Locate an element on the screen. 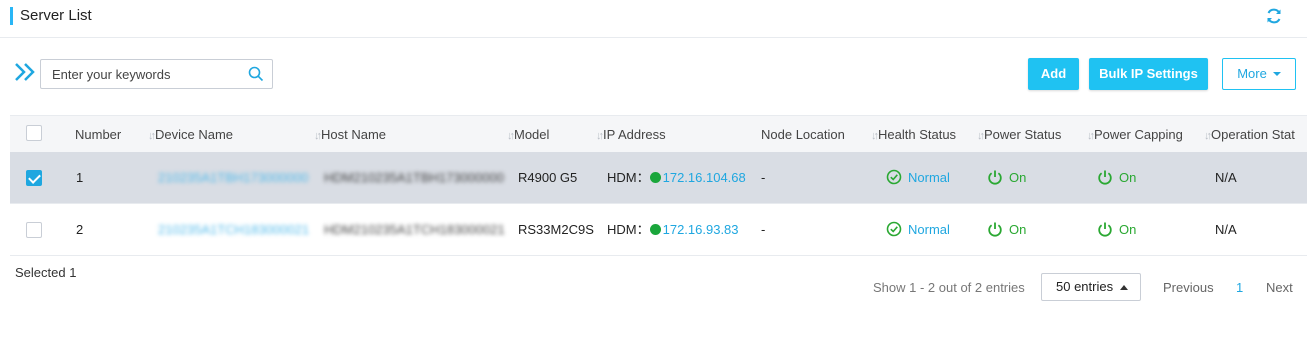 The width and height of the screenshot is (1307, 340). search-input is located at coordinates (141, 74).